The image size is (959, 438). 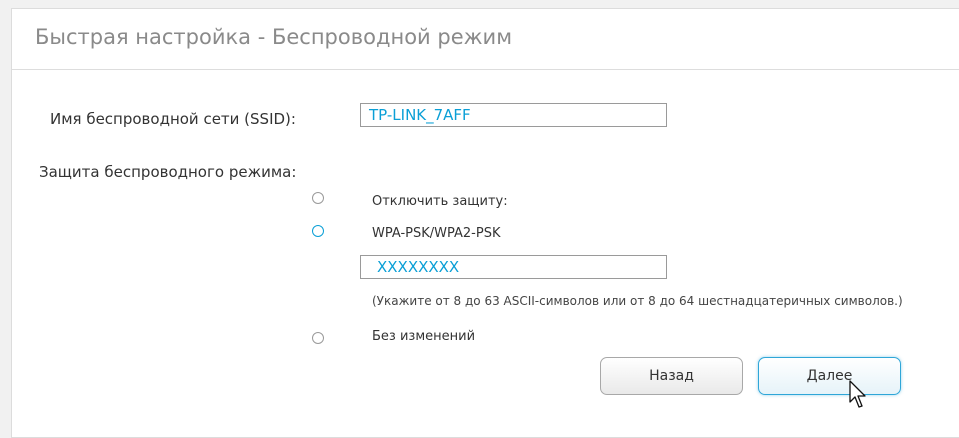 What do you see at coordinates (440, 201) in the screenshot?
I see `option-disable-security-label: Отключить защиту:` at bounding box center [440, 201].